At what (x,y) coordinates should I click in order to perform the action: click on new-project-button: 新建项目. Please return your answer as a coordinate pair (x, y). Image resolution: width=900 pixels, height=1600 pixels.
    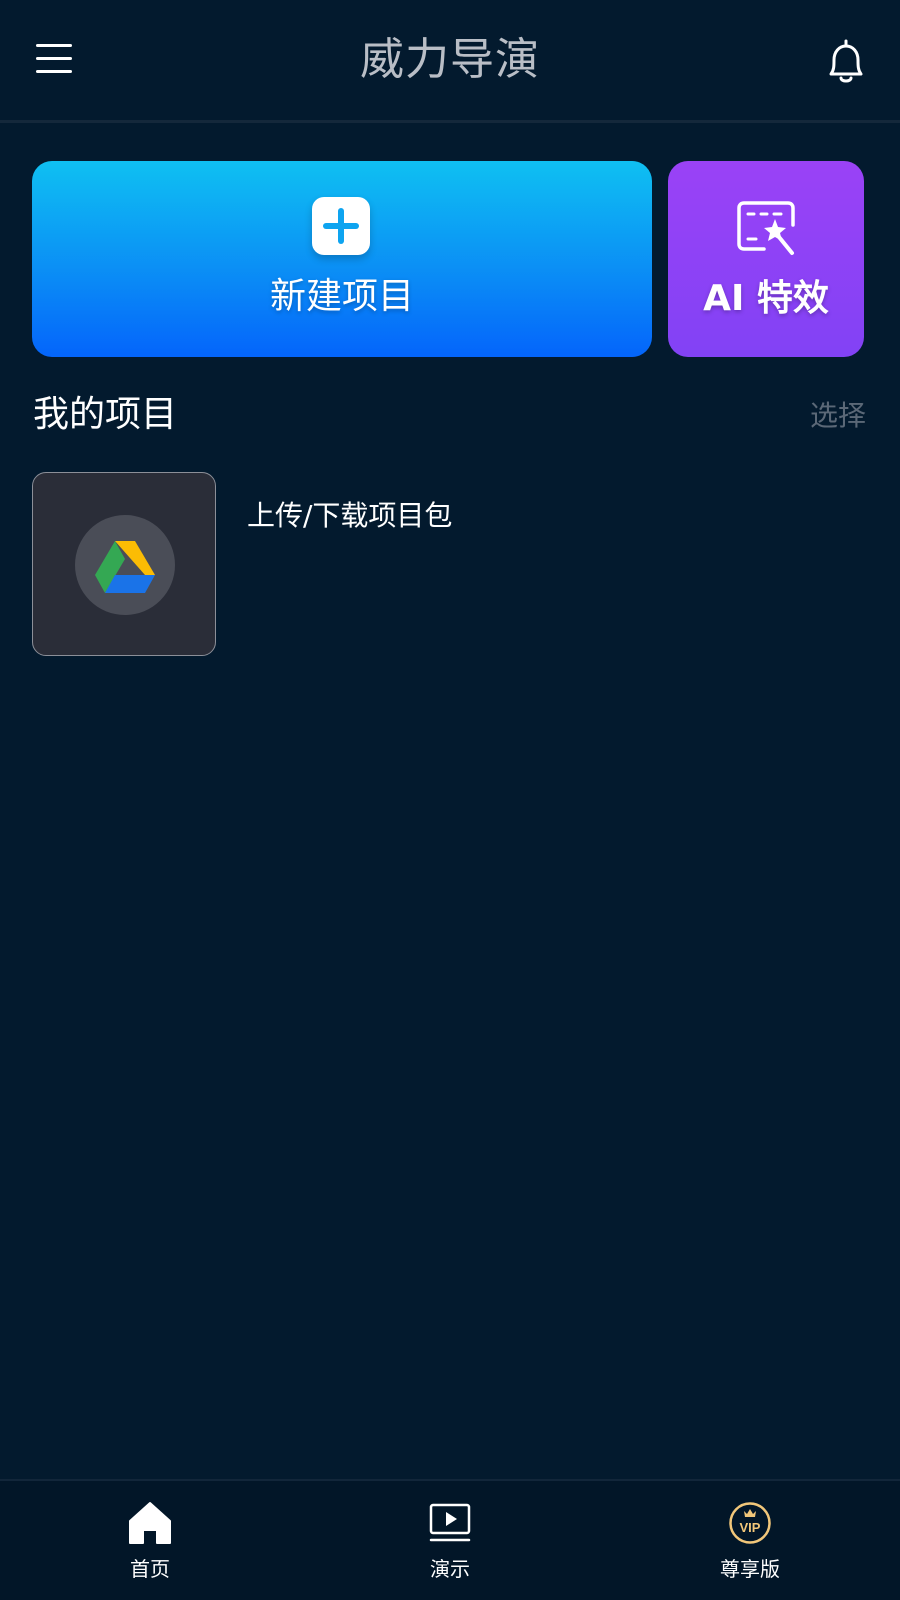
    Looking at the image, I should click on (342, 259).